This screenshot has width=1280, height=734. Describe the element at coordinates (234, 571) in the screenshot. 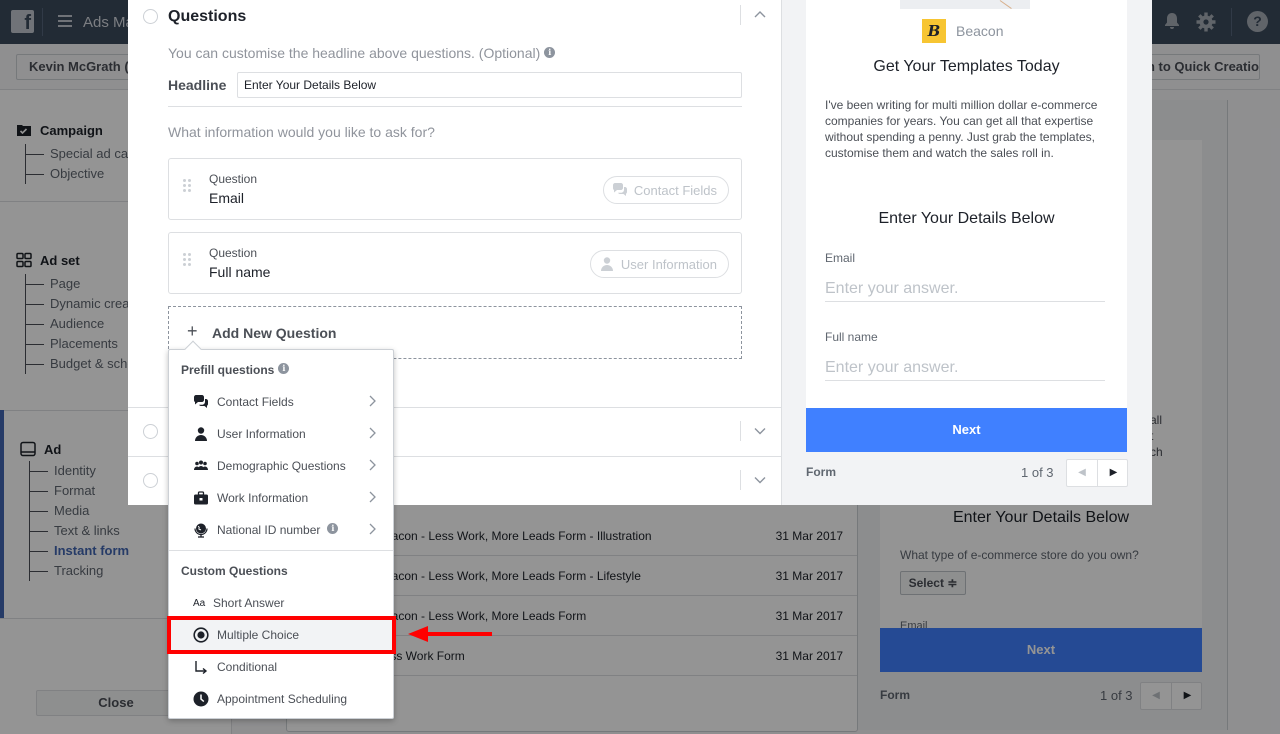

I see `menu-heading-custom: Custom Questions` at that location.